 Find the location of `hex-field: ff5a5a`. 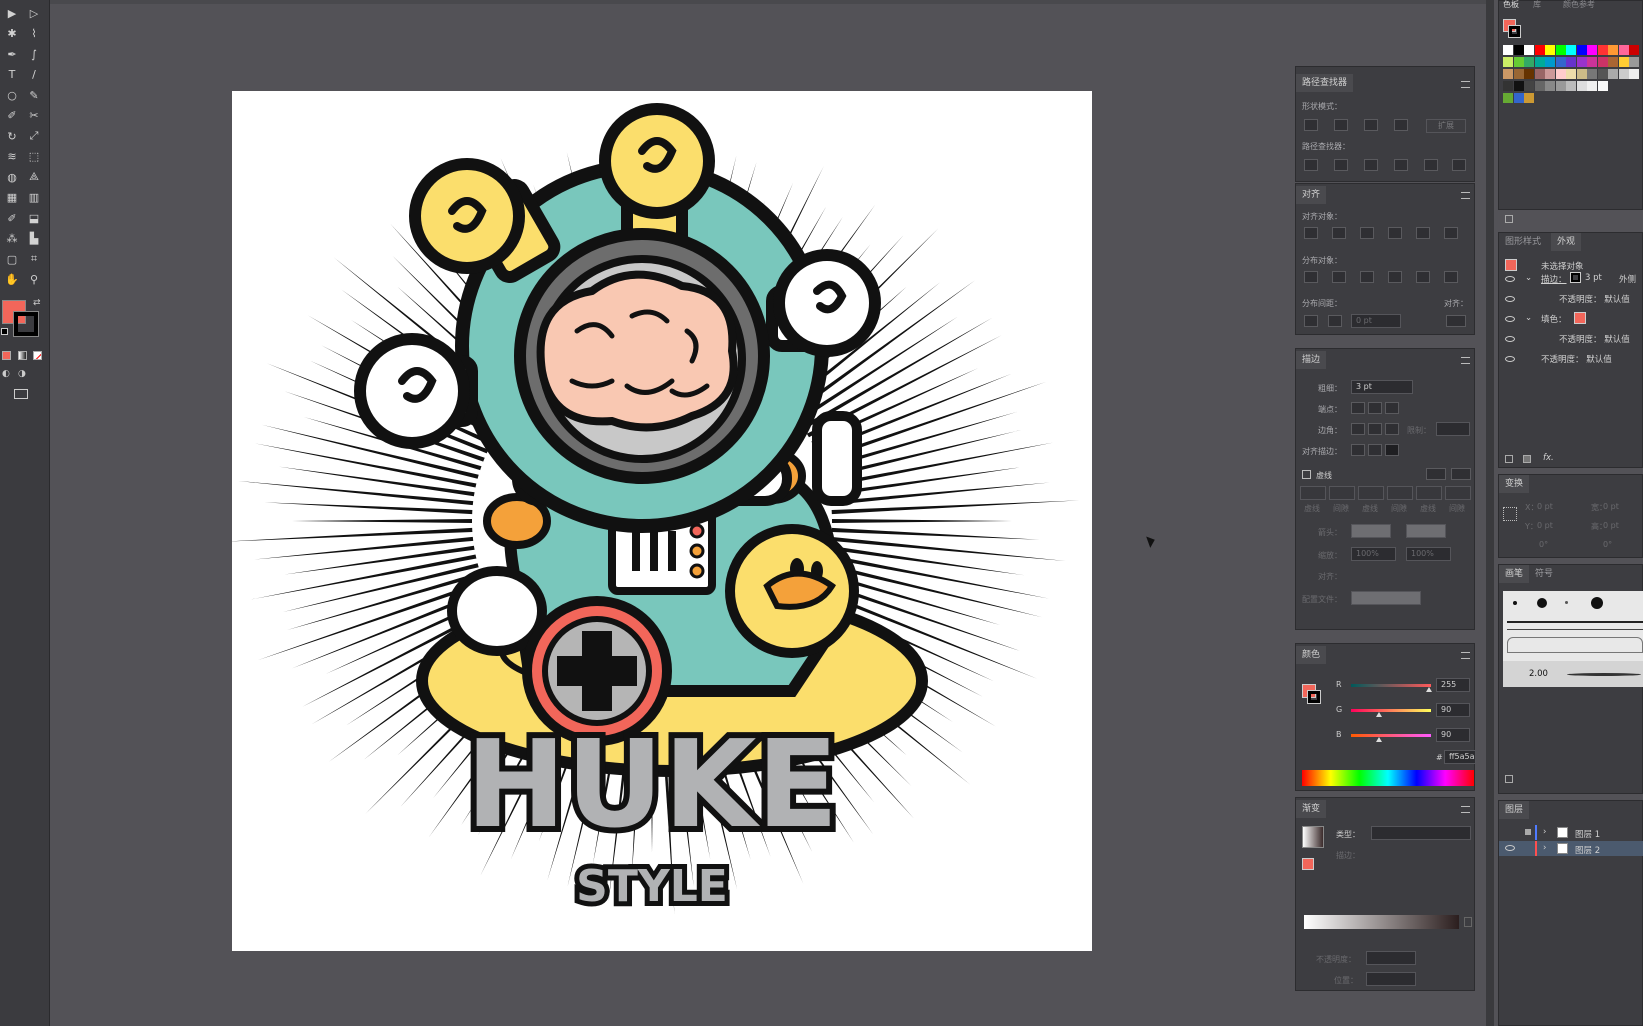

hex-field: ff5a5a is located at coordinates (1460, 757).